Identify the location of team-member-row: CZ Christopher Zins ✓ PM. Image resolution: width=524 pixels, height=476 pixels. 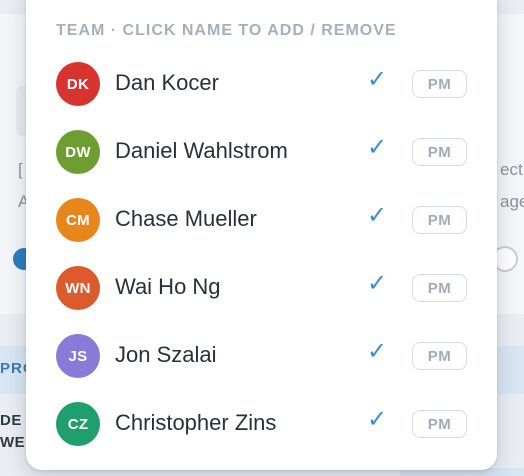
(261, 424).